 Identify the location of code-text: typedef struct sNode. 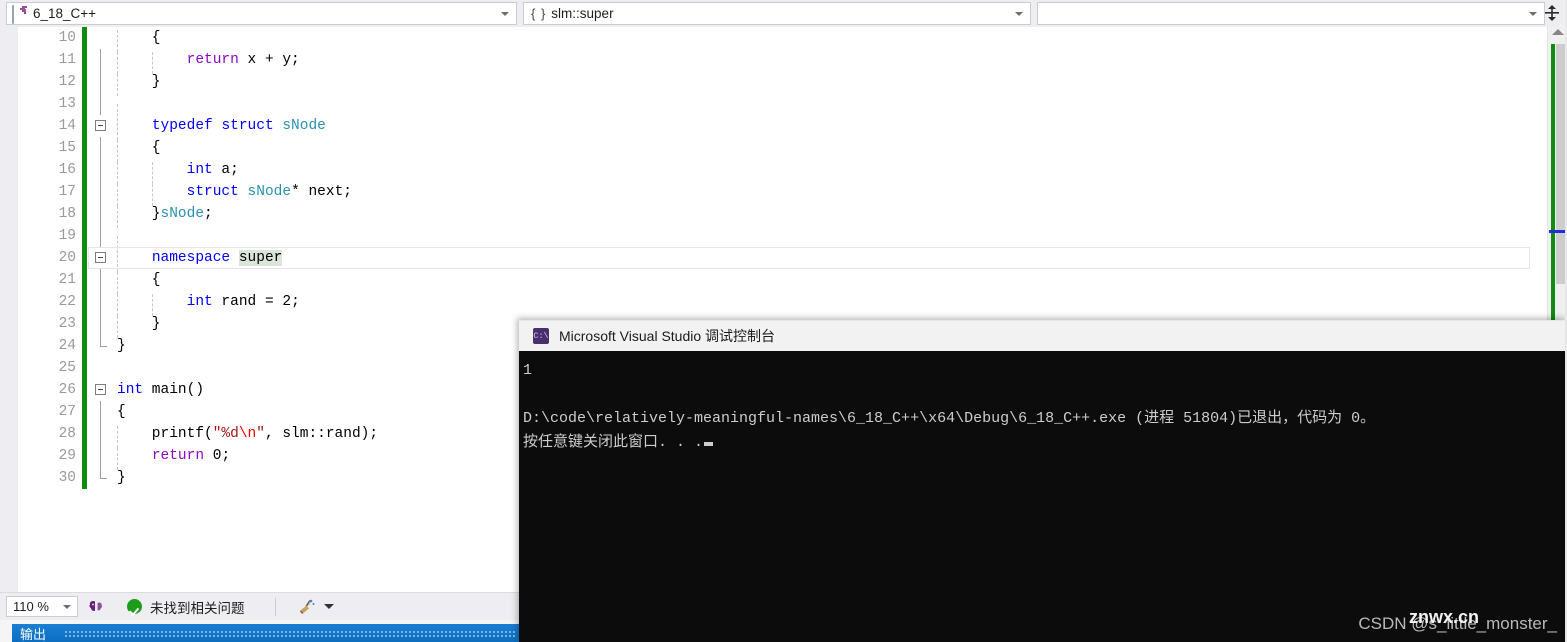
(821, 129).